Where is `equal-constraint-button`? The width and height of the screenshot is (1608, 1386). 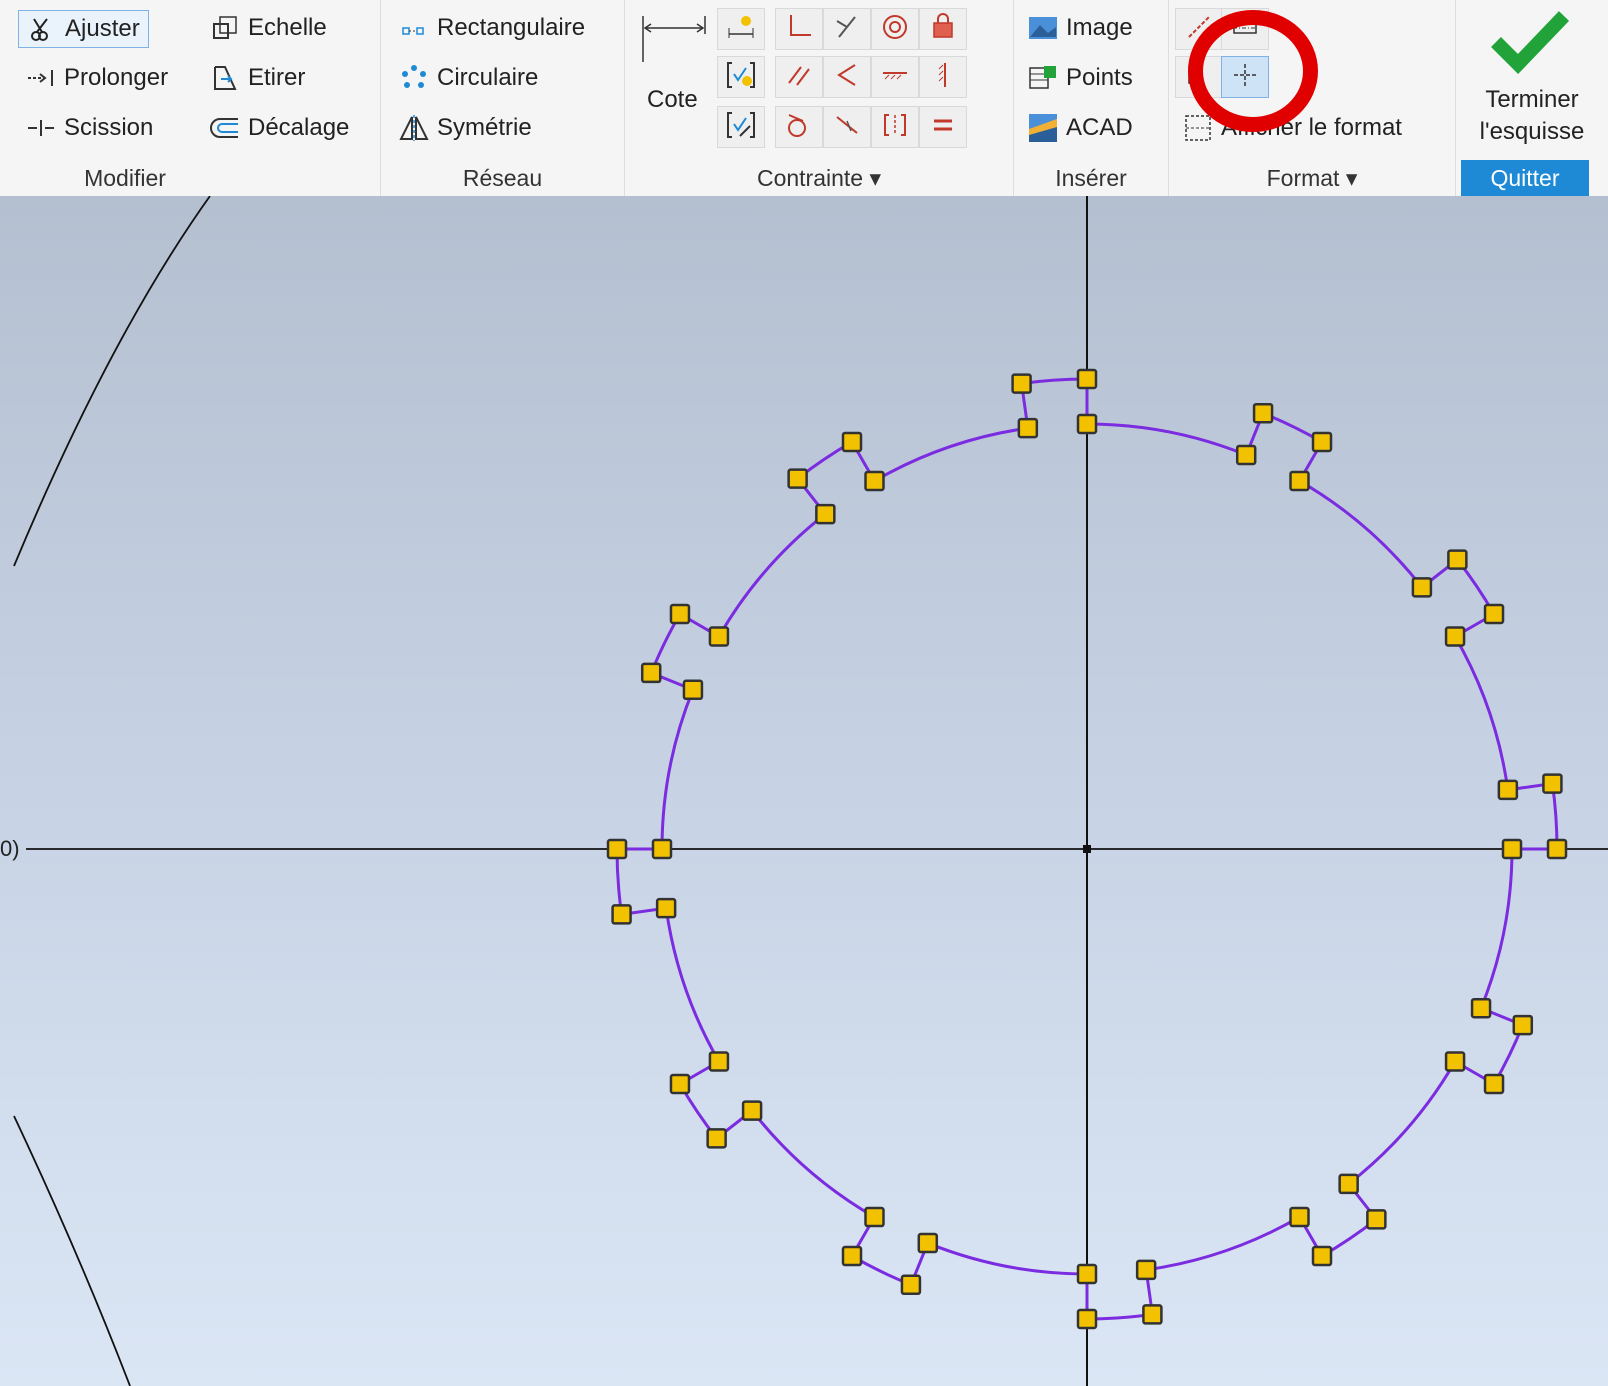
equal-constraint-button is located at coordinates (943, 127).